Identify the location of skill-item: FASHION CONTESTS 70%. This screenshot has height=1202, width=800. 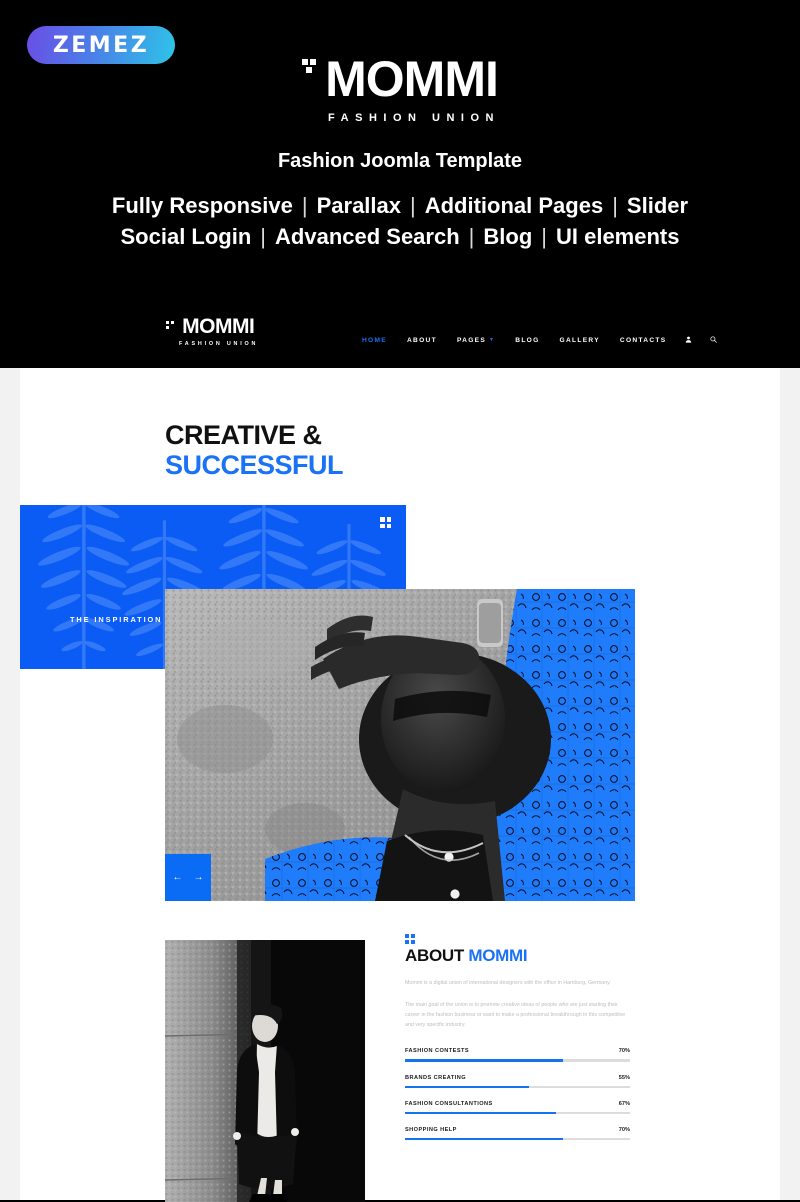
(517, 1055).